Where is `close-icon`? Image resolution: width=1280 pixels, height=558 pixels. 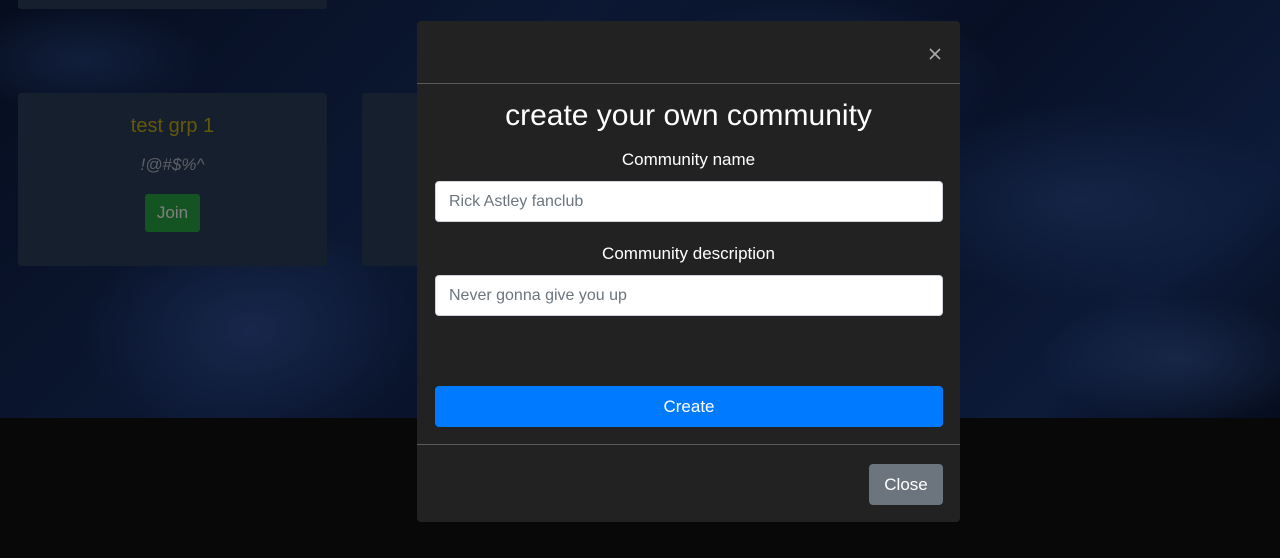
close-icon is located at coordinates (935, 54).